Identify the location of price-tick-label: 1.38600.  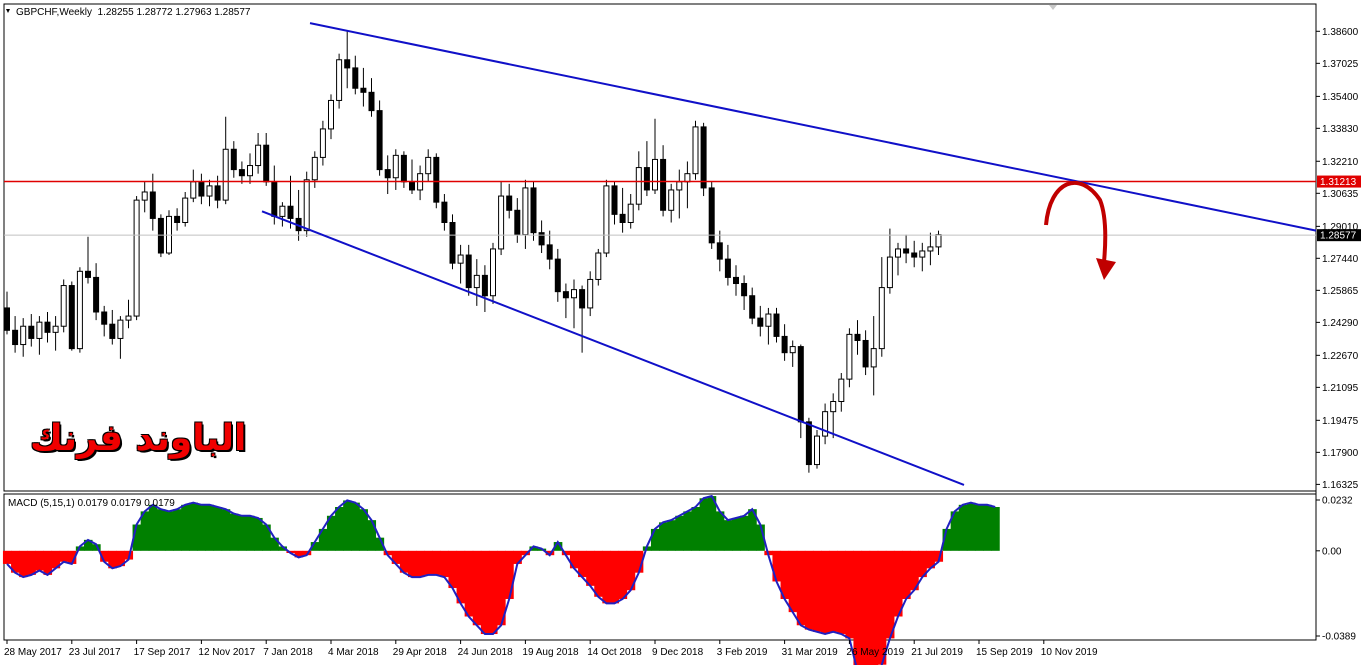
(1340, 32).